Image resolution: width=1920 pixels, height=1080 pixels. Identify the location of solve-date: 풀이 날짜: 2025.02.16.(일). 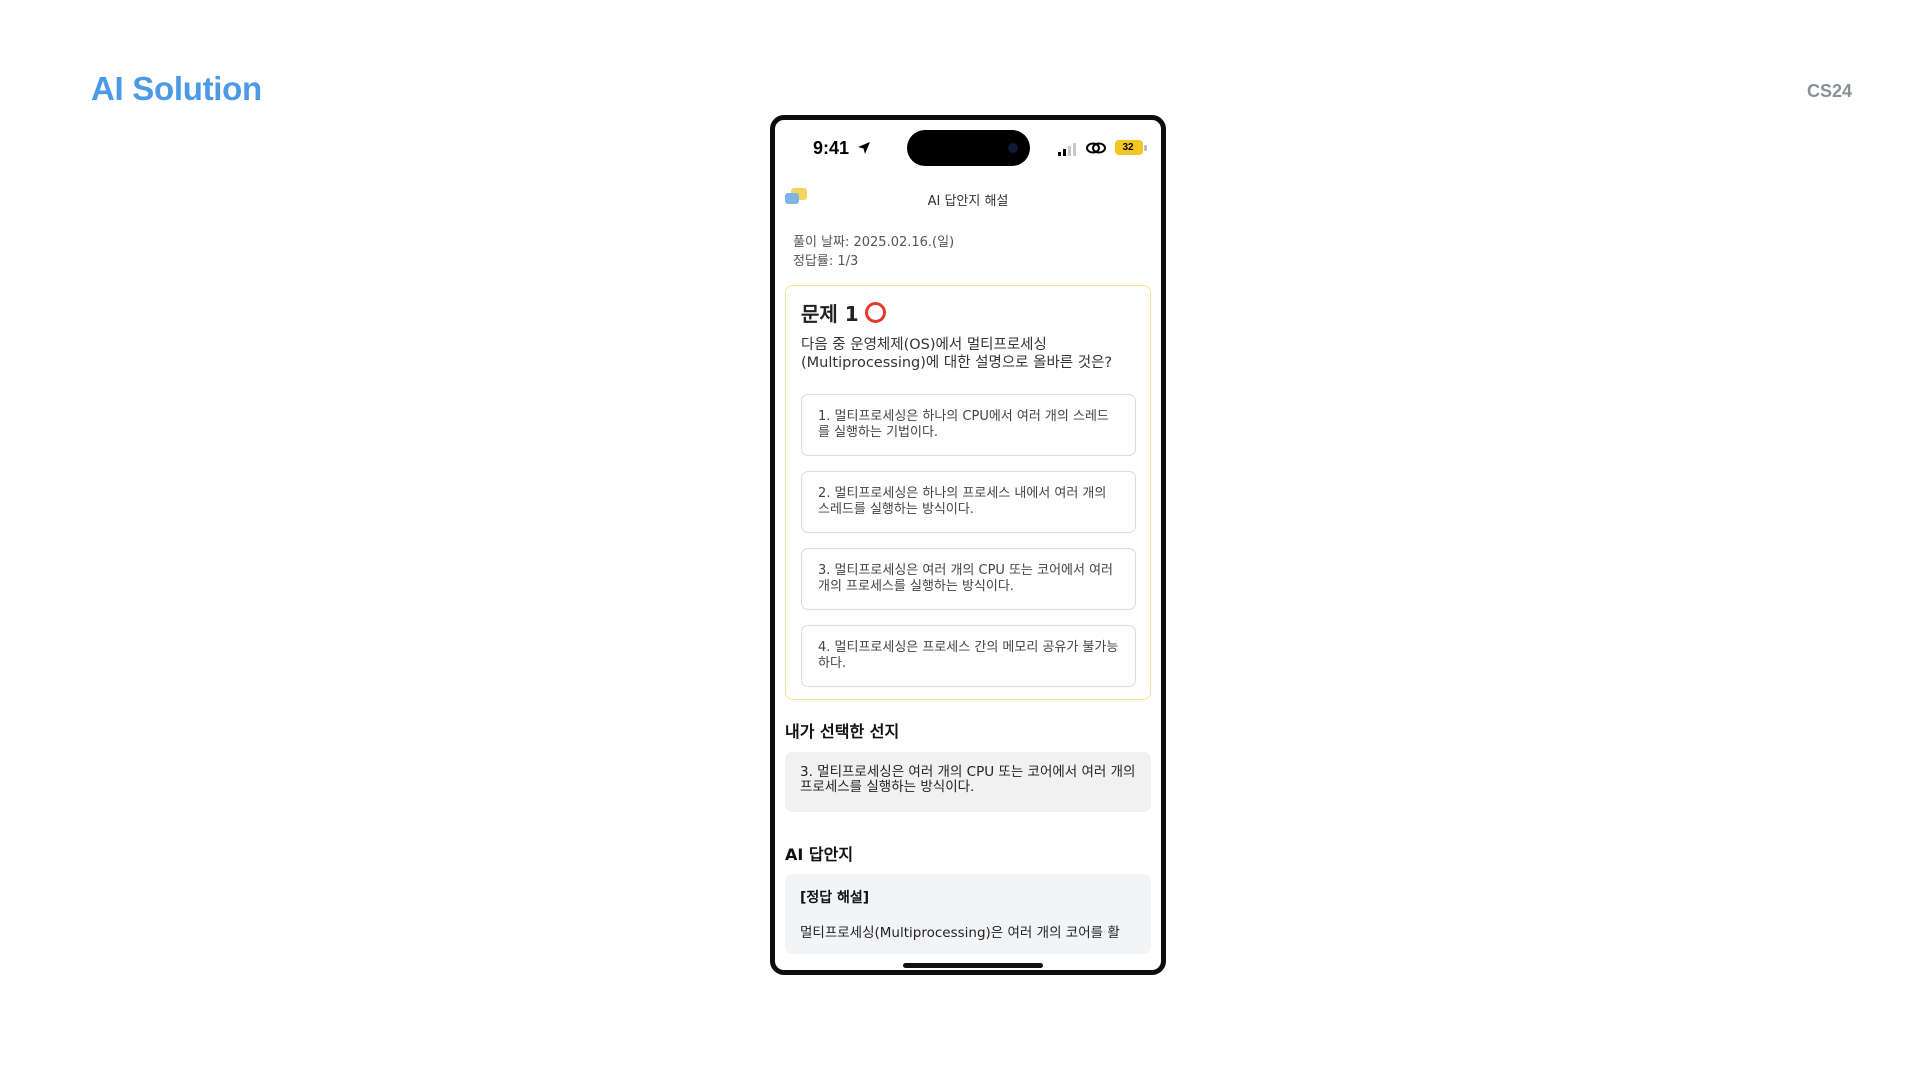
(874, 242).